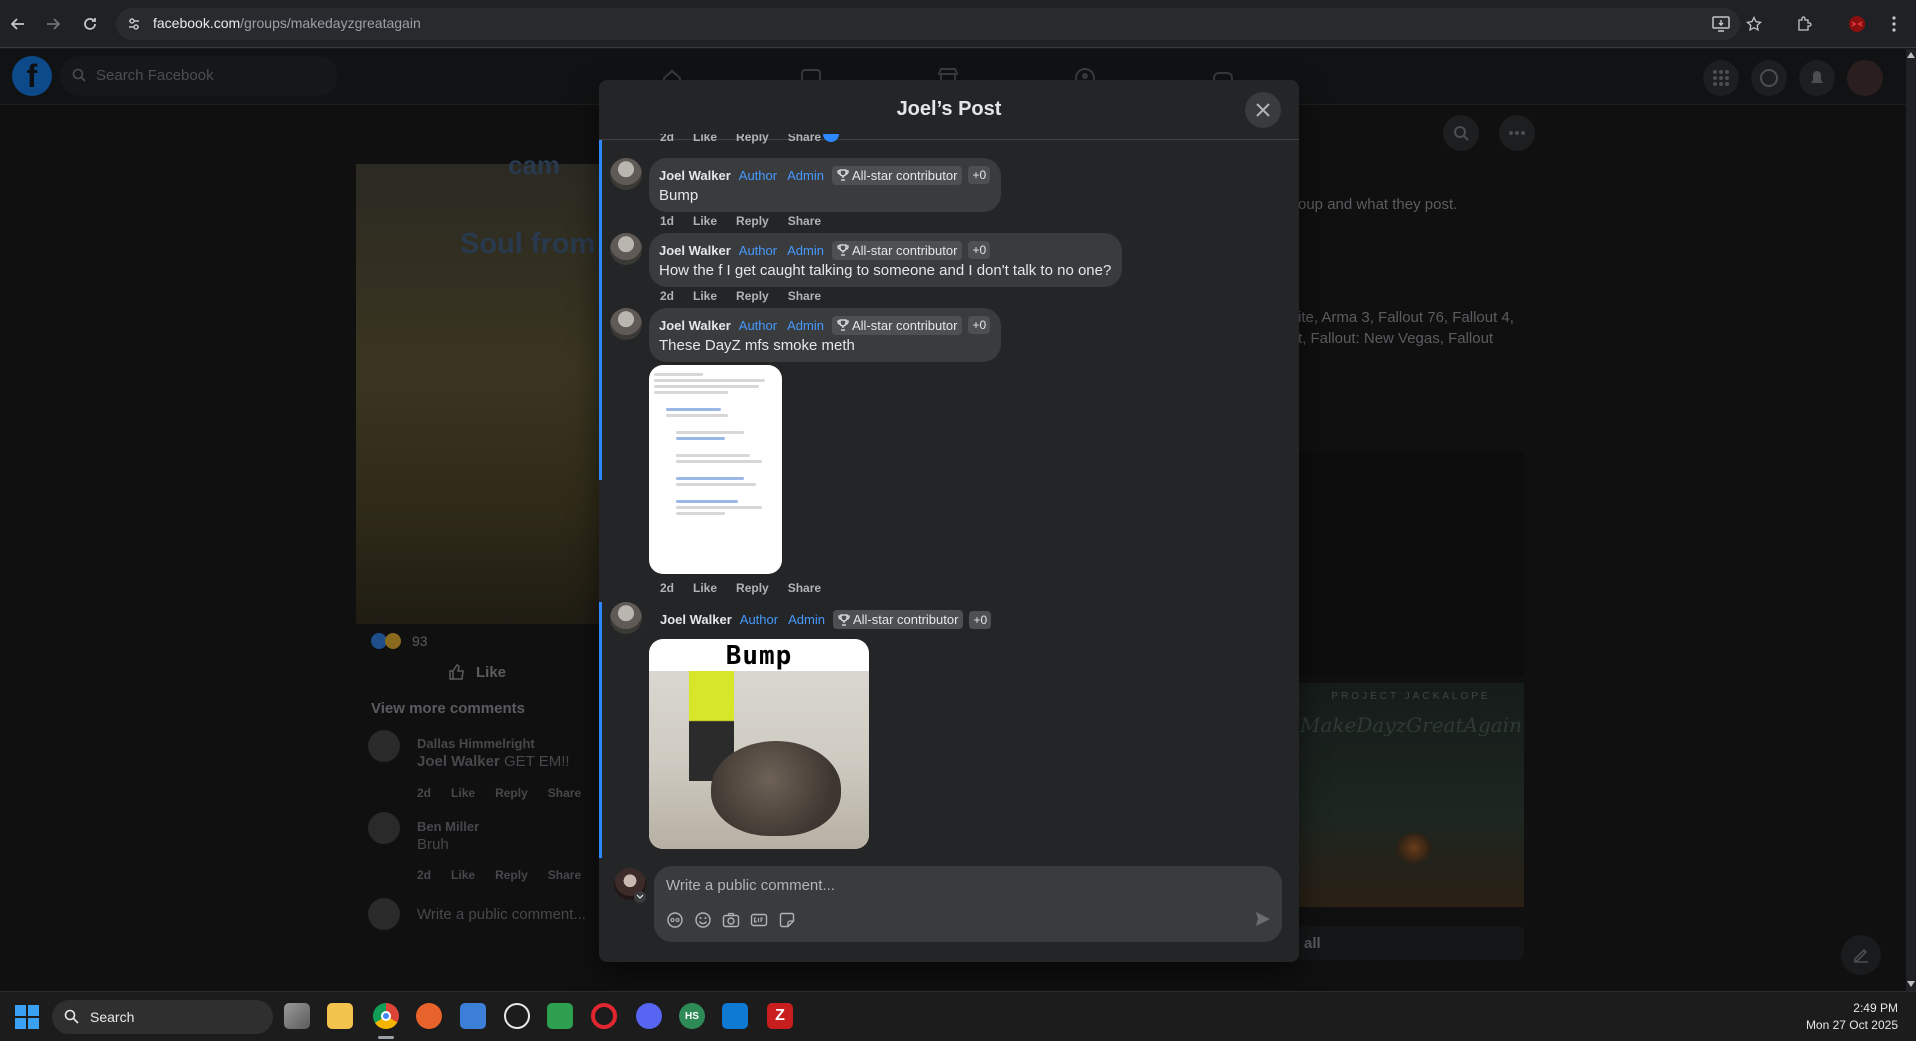  What do you see at coordinates (1263, 919) in the screenshot?
I see `send-icon` at bounding box center [1263, 919].